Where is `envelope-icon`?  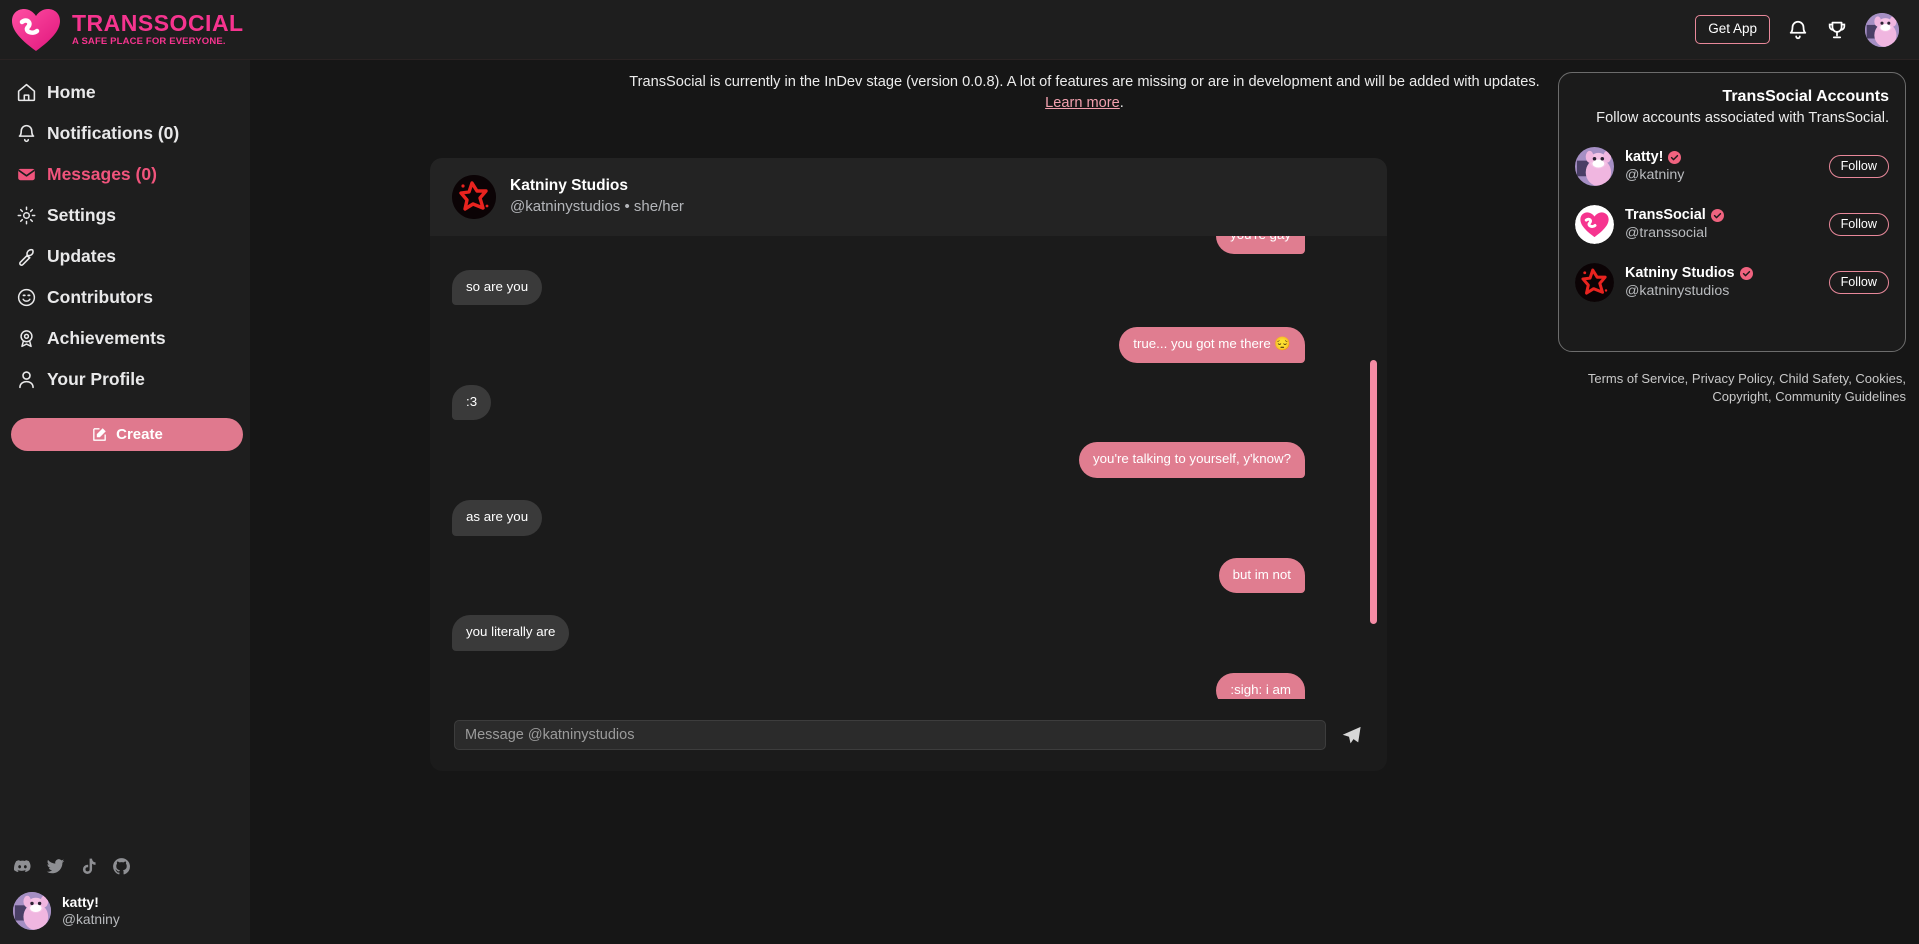
envelope-icon is located at coordinates (26, 174).